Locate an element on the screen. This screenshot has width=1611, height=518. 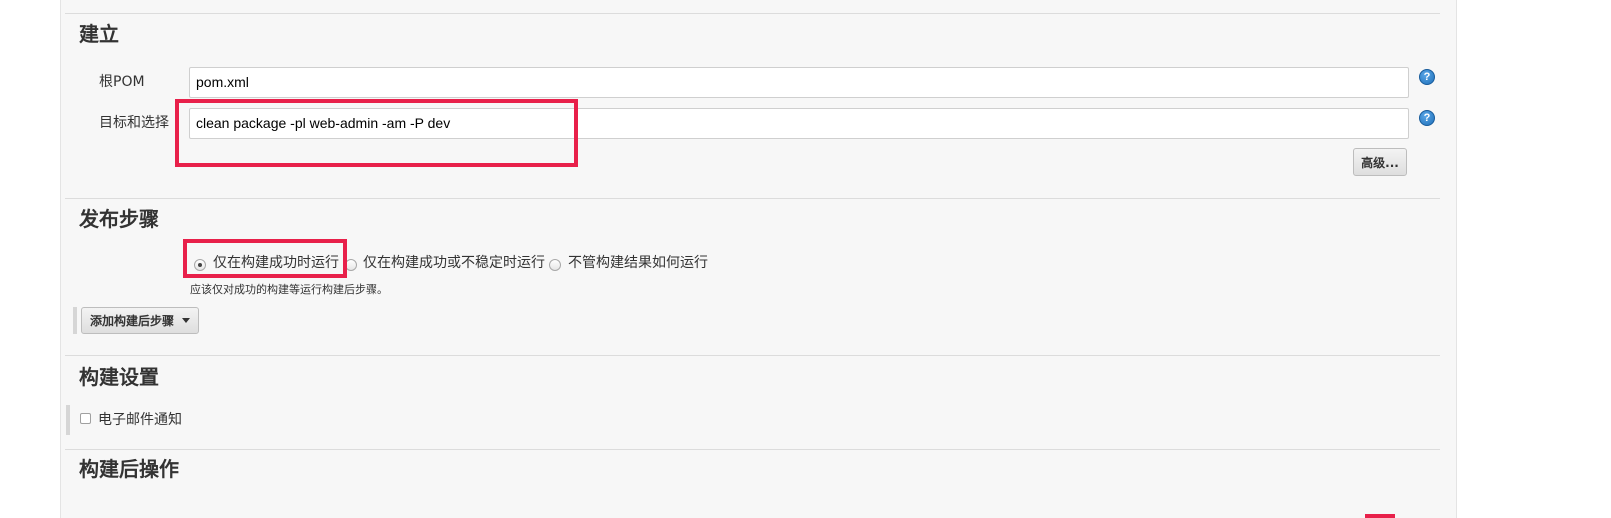
add-post-step-label: 添加构建后步骤 is located at coordinates (131, 321).